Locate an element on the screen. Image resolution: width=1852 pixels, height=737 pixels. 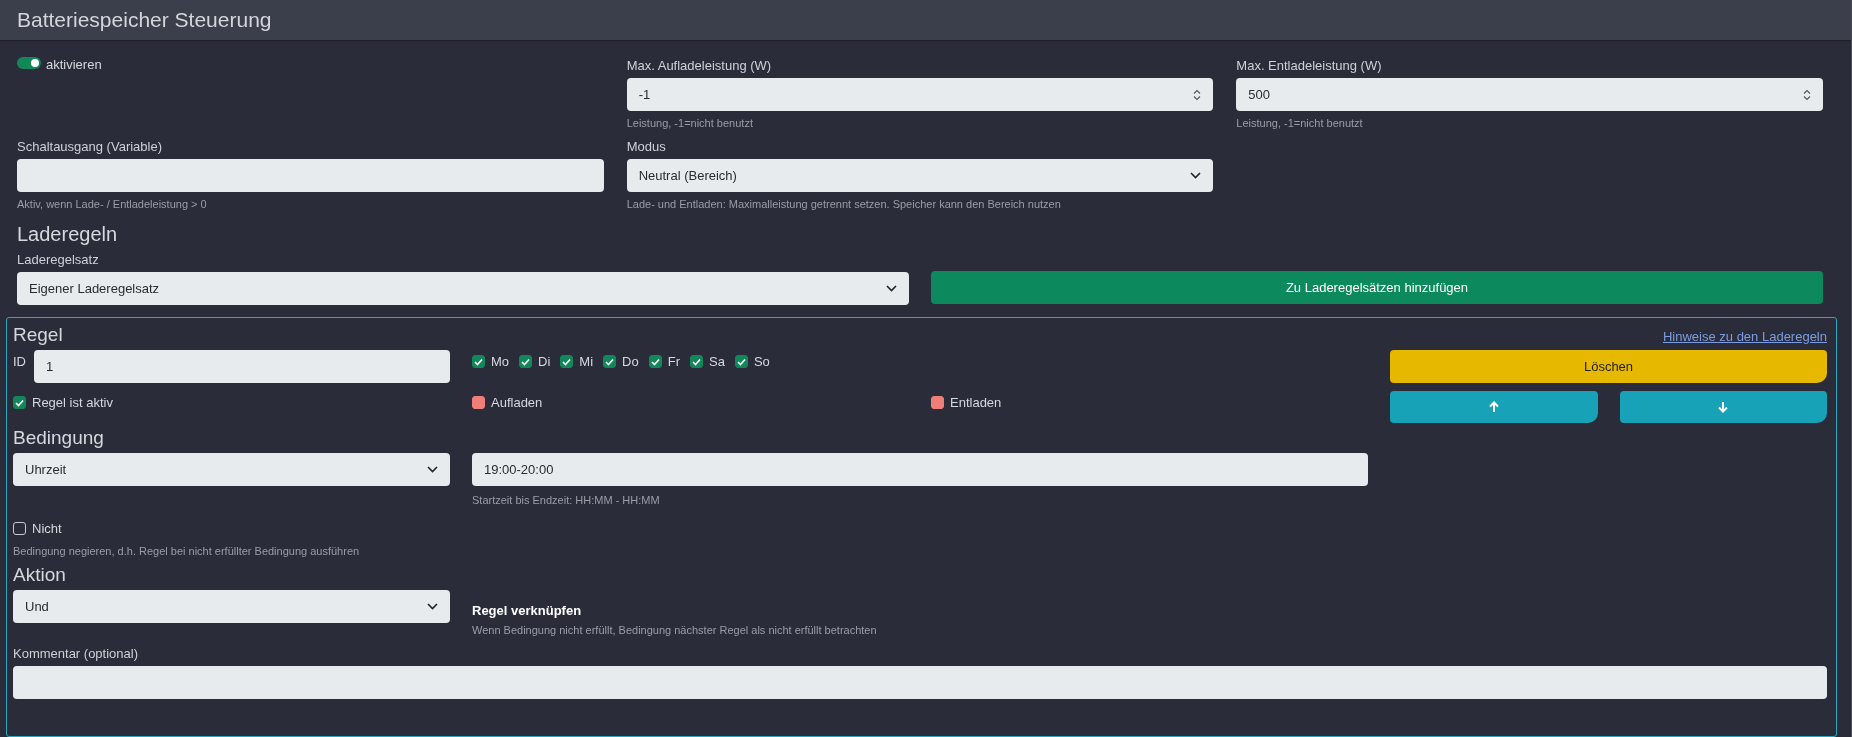
select-dropdown: Neutral (Bereich) is located at coordinates (920, 175).